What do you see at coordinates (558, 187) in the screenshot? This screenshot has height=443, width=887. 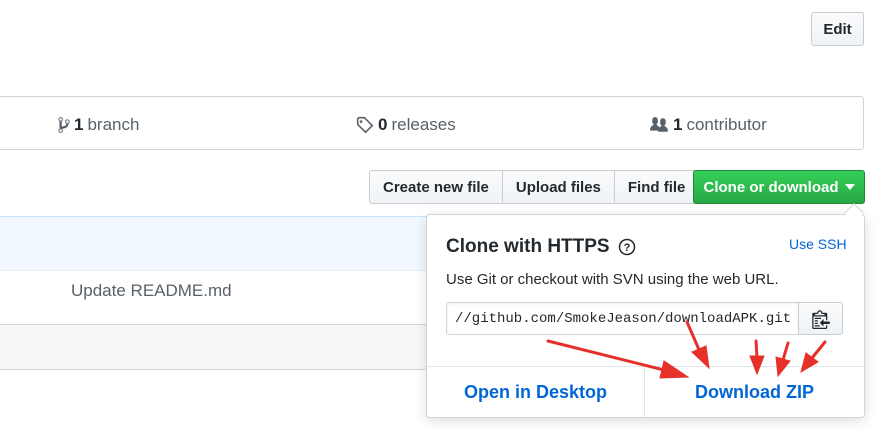 I see `upload-files-button: Upload files` at bounding box center [558, 187].